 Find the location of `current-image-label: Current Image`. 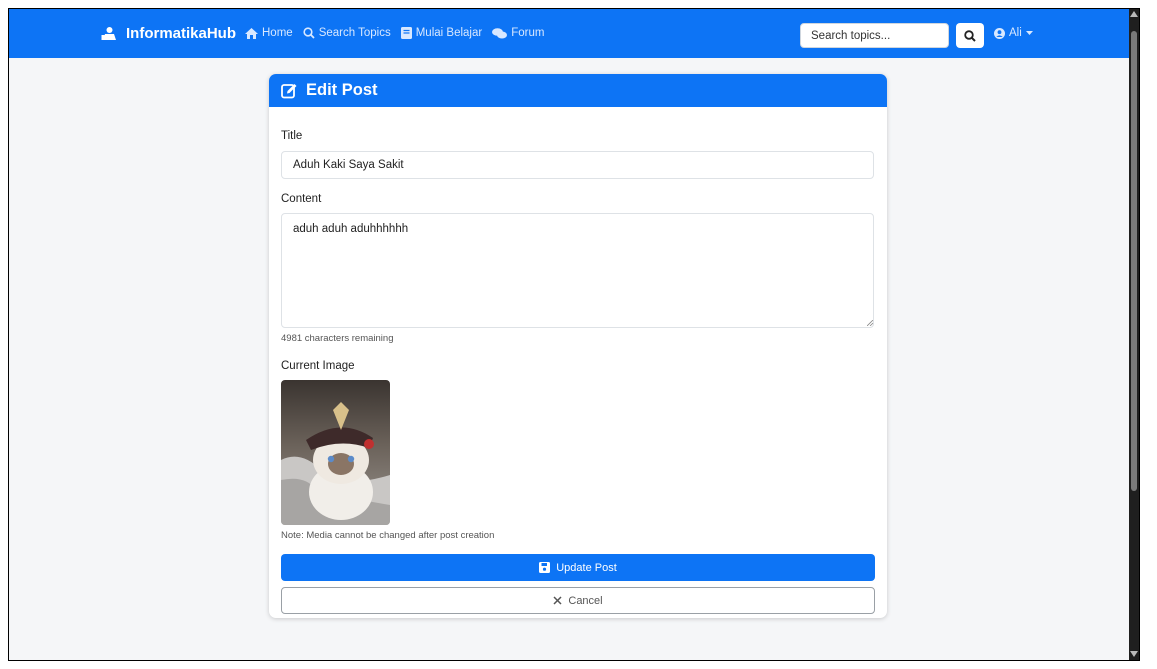

current-image-label: Current Image is located at coordinates (318, 366).